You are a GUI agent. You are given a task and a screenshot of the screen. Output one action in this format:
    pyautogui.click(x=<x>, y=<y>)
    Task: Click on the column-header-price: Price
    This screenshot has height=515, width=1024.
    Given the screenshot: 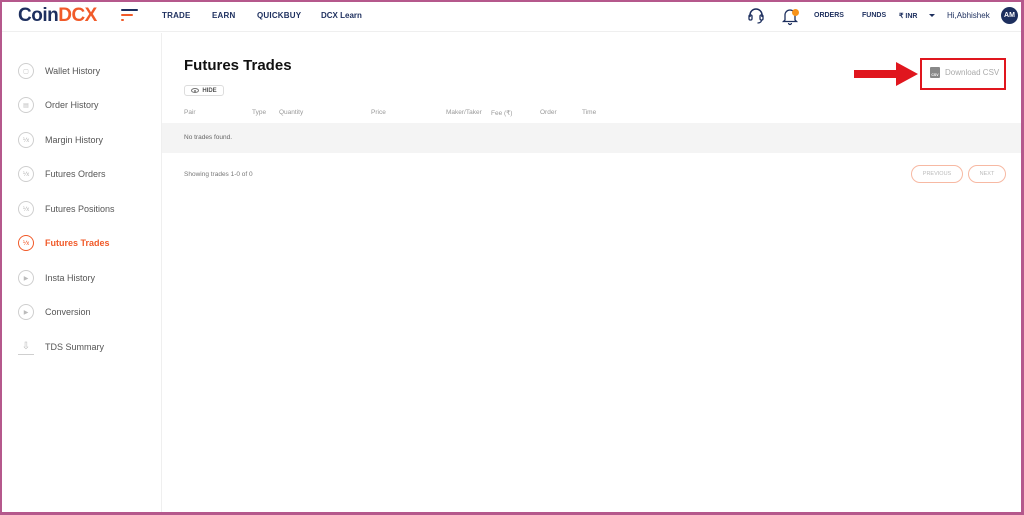 What is the action you would take?
    pyautogui.click(x=378, y=112)
    